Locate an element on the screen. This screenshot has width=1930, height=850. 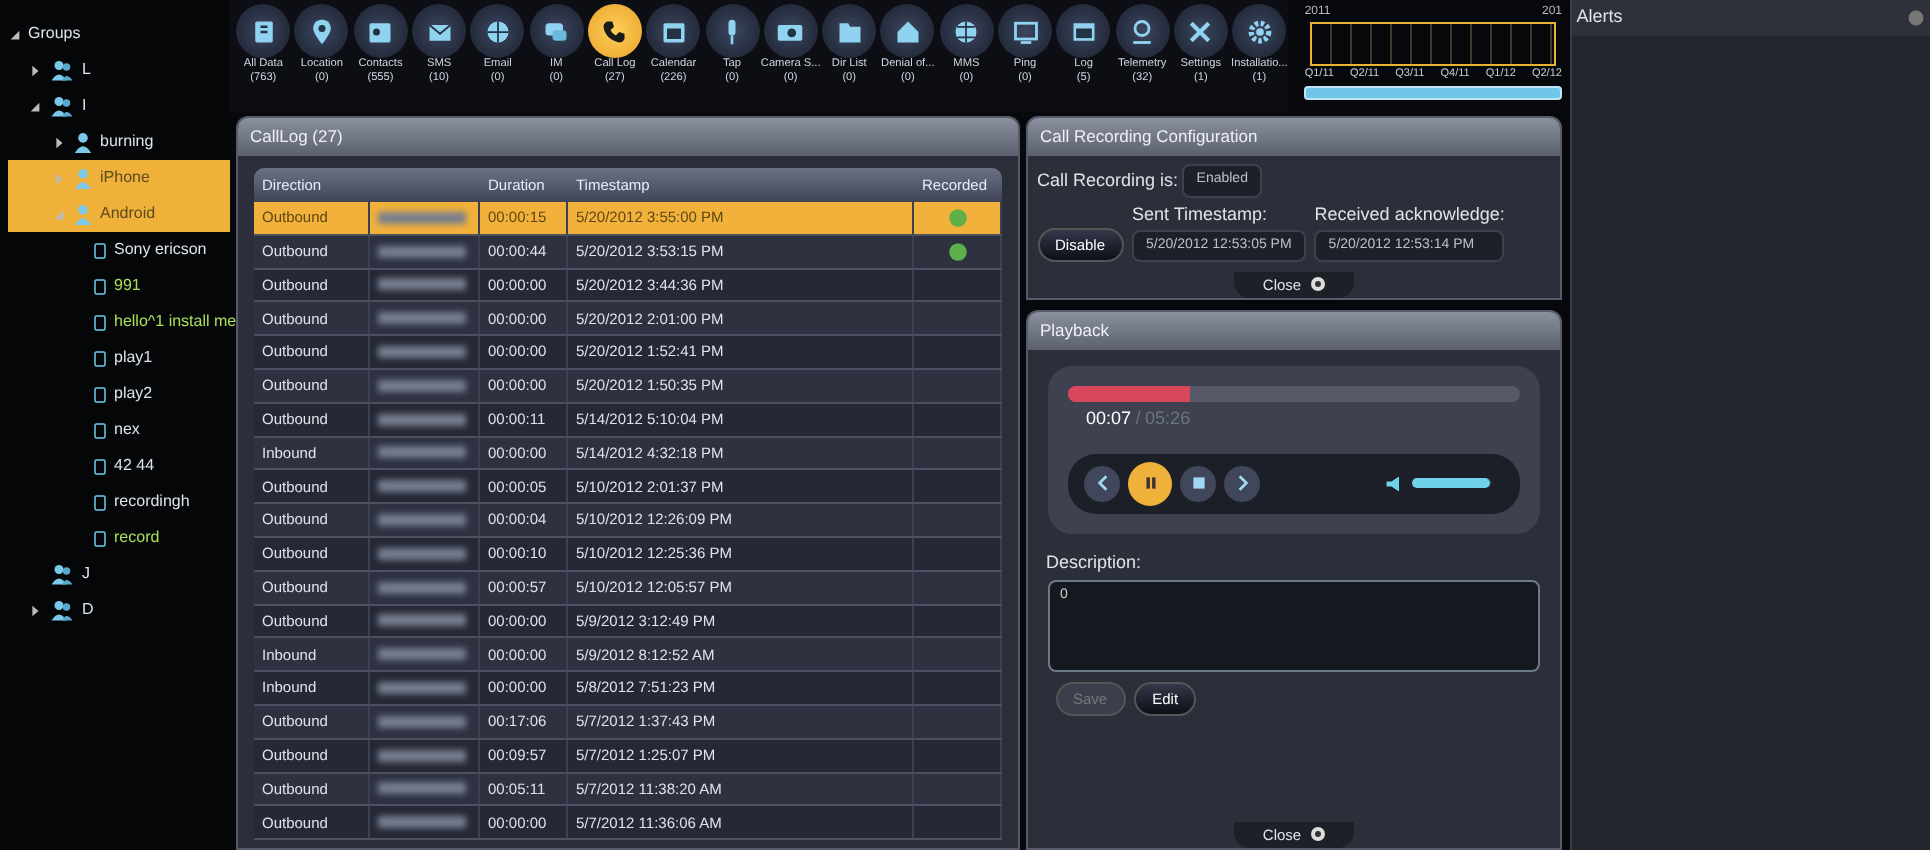
phone-handset-icon is located at coordinates (614, 31).